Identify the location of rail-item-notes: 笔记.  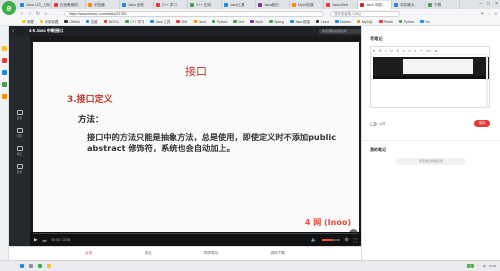
(19, 151).